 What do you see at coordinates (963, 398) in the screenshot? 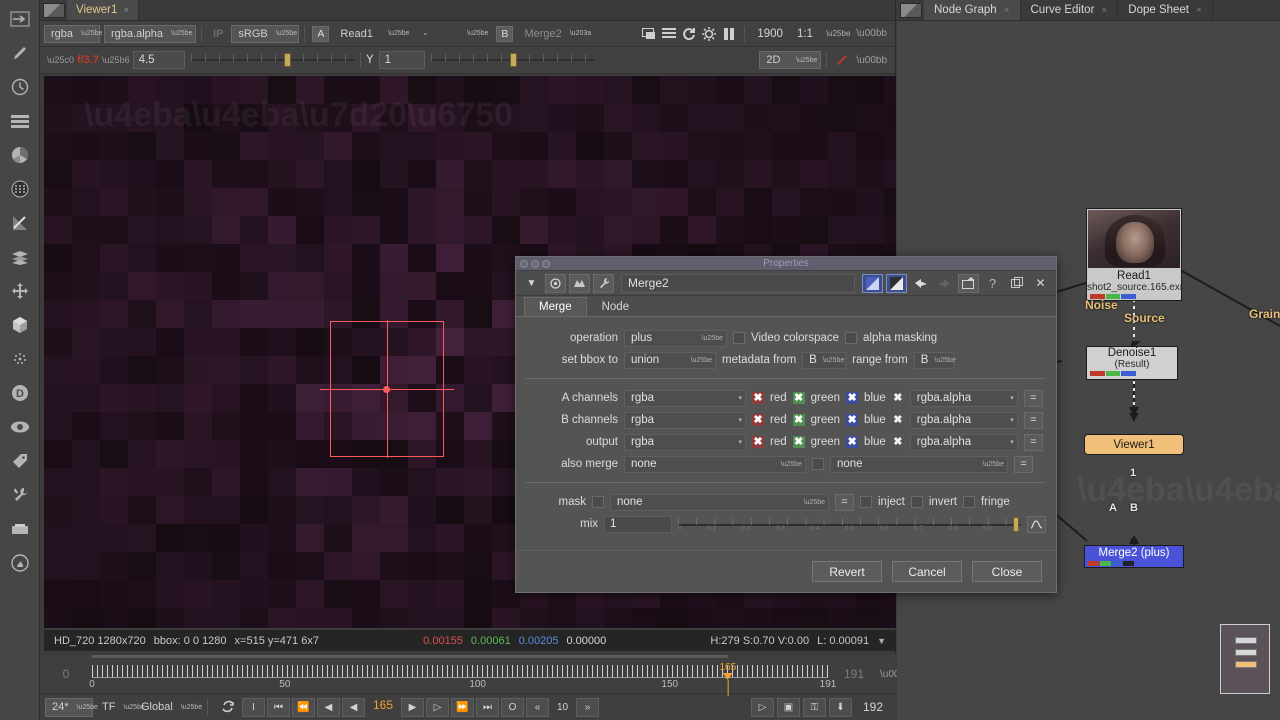
I see `channel-alpha-select-0: rgba.alpha ▾` at bounding box center [963, 398].